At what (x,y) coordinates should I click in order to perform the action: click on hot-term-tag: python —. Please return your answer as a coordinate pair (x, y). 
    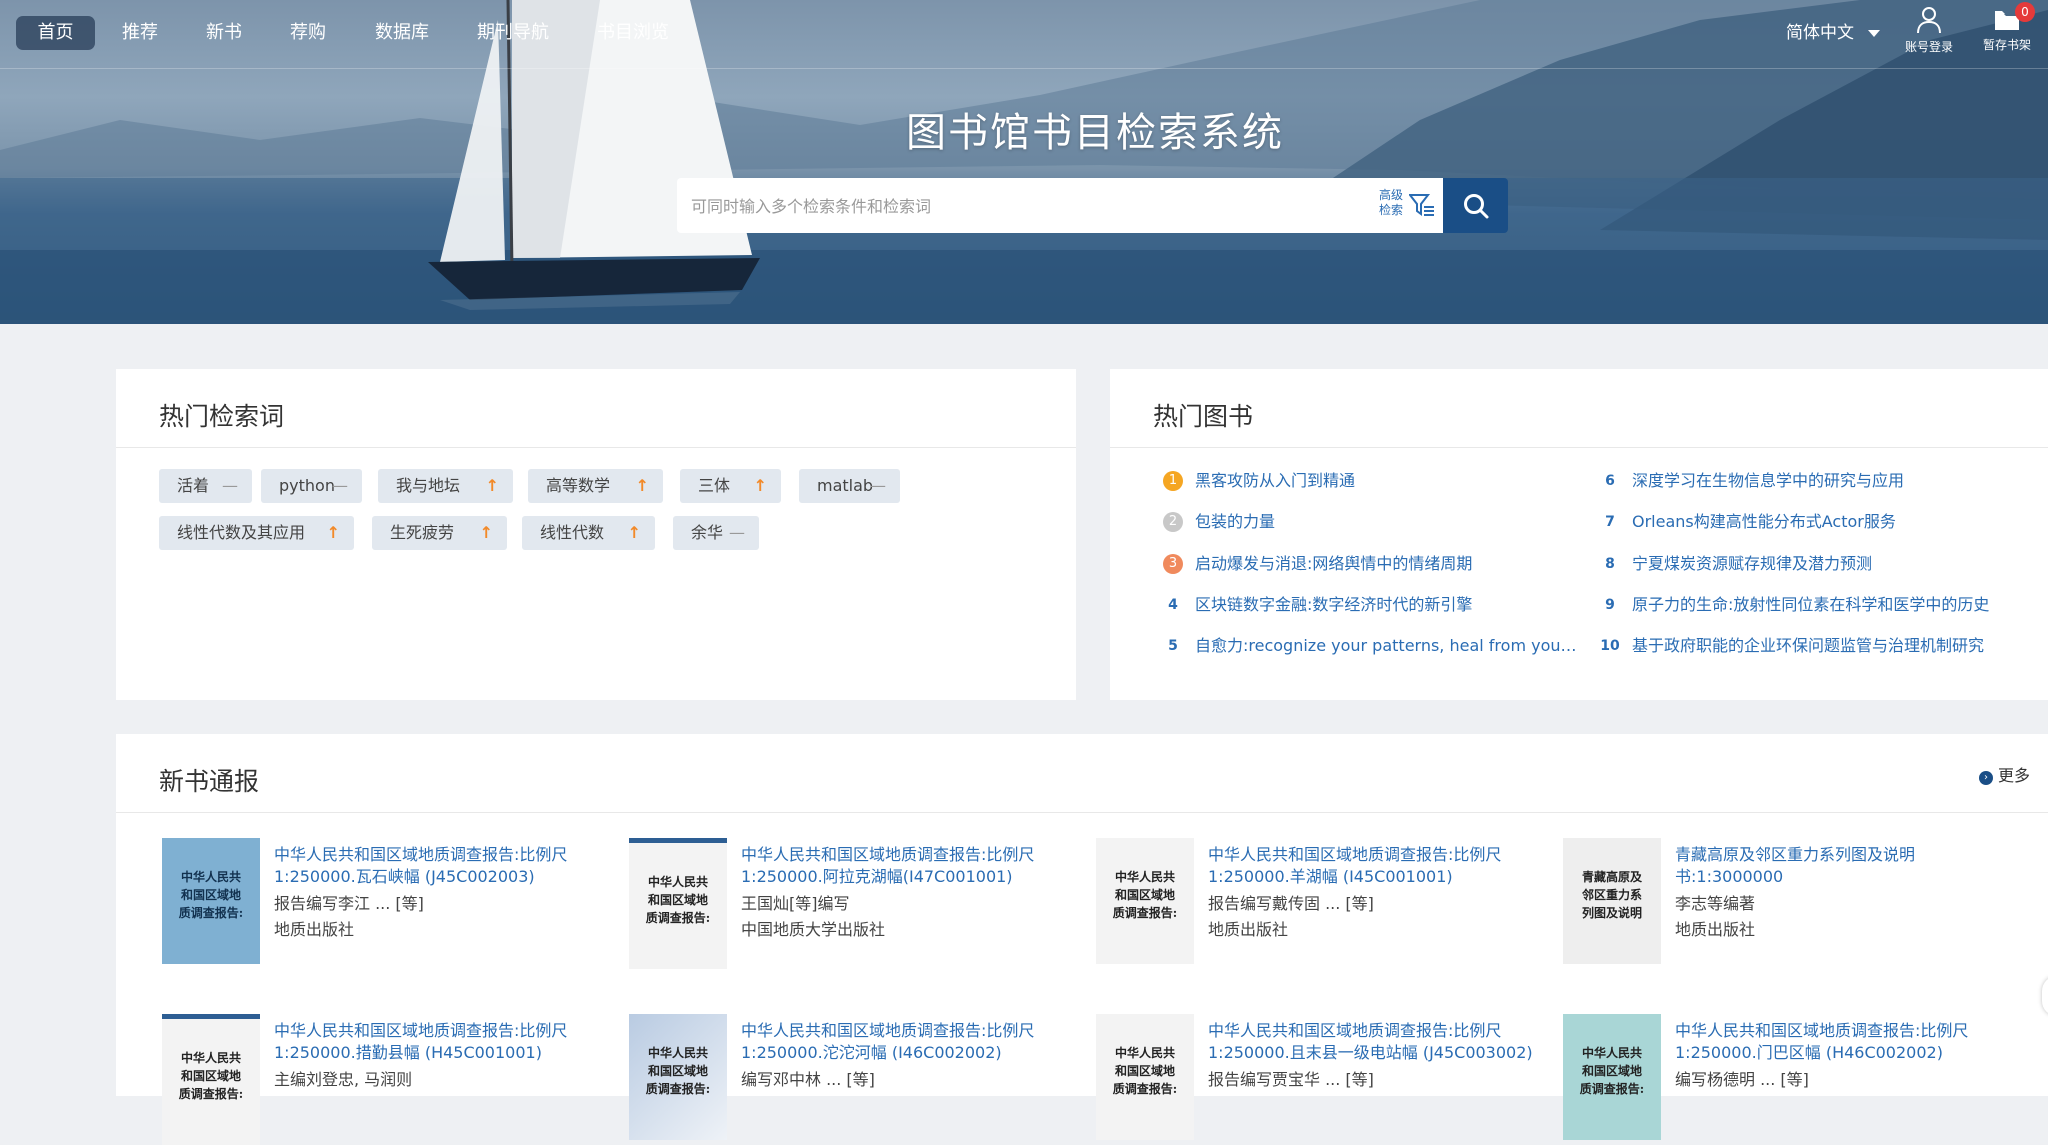
    Looking at the image, I should click on (311, 486).